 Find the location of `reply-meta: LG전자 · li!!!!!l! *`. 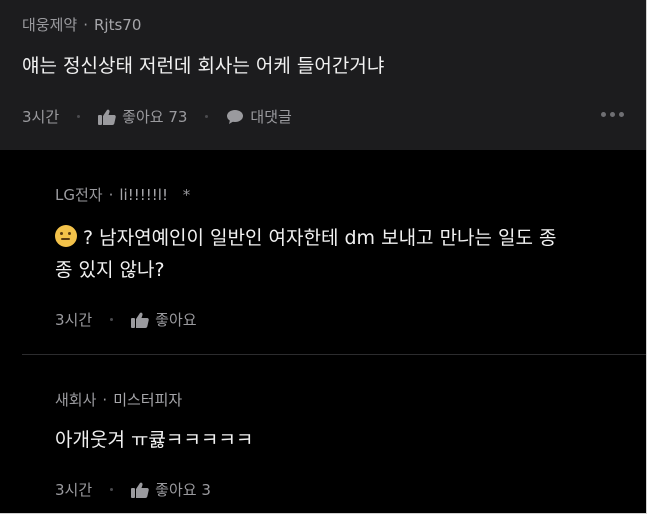

reply-meta: LG전자 · li!!!!!l! * is located at coordinates (122, 194).